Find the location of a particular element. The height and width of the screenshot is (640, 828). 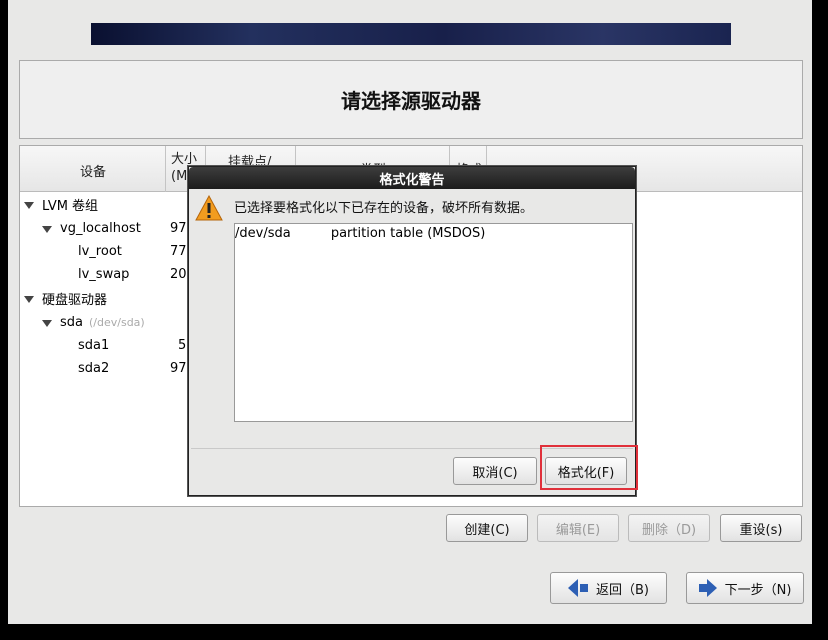

cancel-button: 取消(C) is located at coordinates (495, 471).